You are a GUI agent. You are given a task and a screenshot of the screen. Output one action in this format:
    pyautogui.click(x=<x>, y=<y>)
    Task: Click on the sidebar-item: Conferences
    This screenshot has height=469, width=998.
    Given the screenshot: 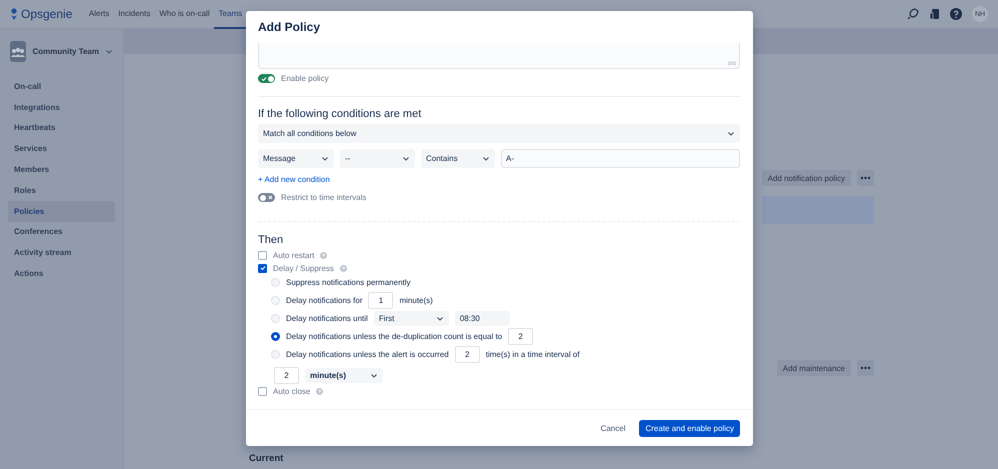 What is the action you would take?
    pyautogui.click(x=61, y=232)
    